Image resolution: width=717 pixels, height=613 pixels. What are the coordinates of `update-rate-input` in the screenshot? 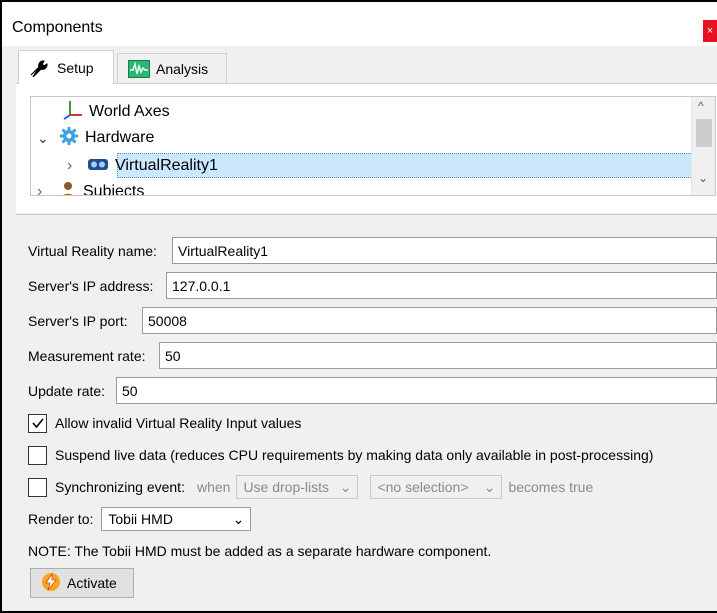 It's located at (416, 390).